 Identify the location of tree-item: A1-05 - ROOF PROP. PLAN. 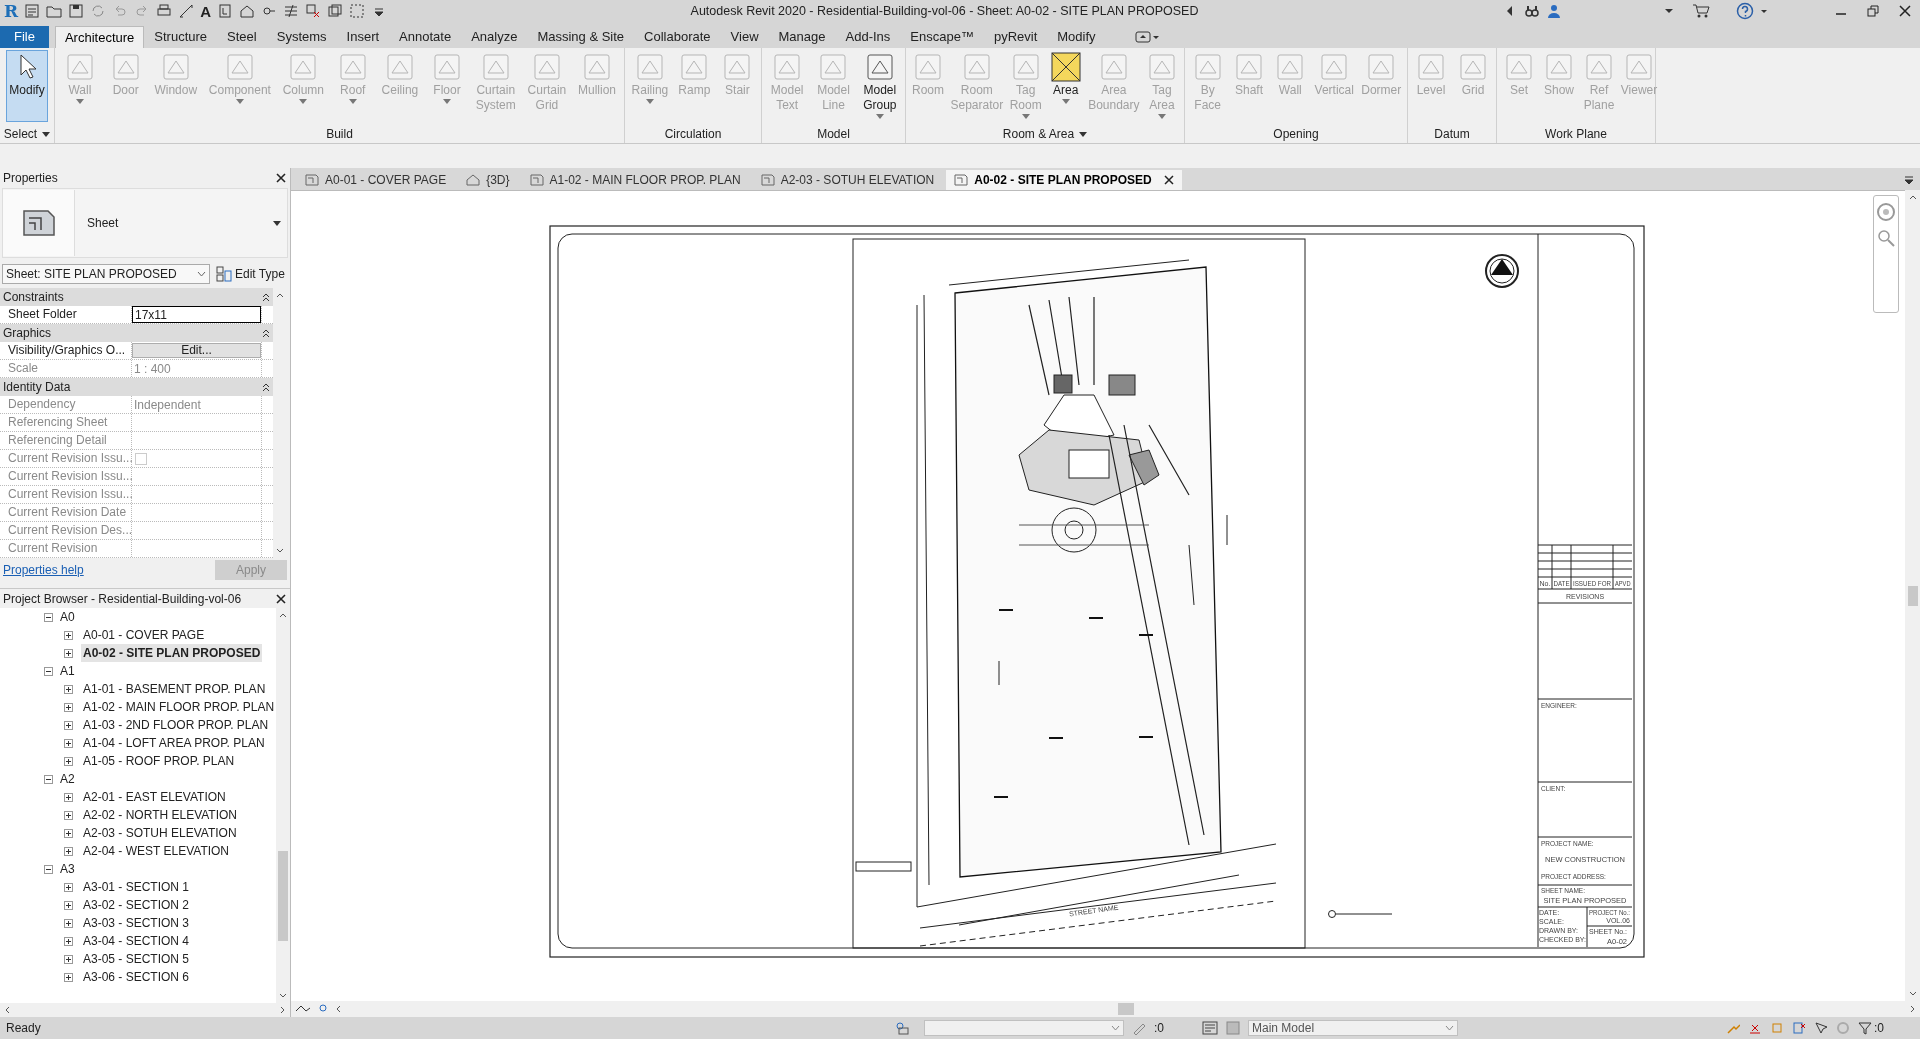
(159, 761).